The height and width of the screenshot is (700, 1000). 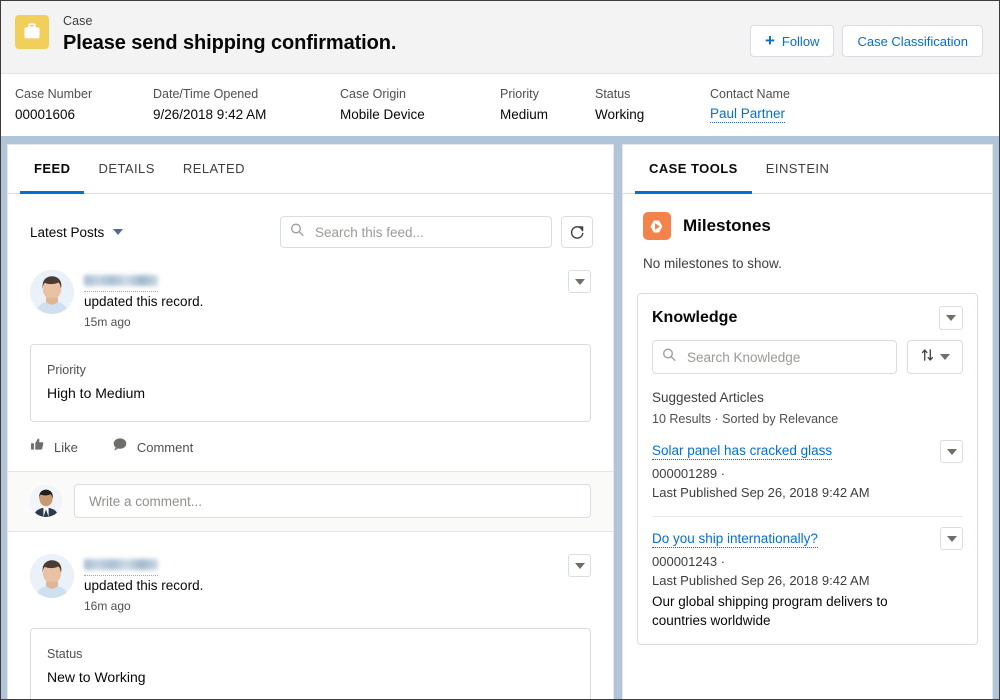 I want to click on case-classification-button: Case Classification, so click(x=912, y=41).